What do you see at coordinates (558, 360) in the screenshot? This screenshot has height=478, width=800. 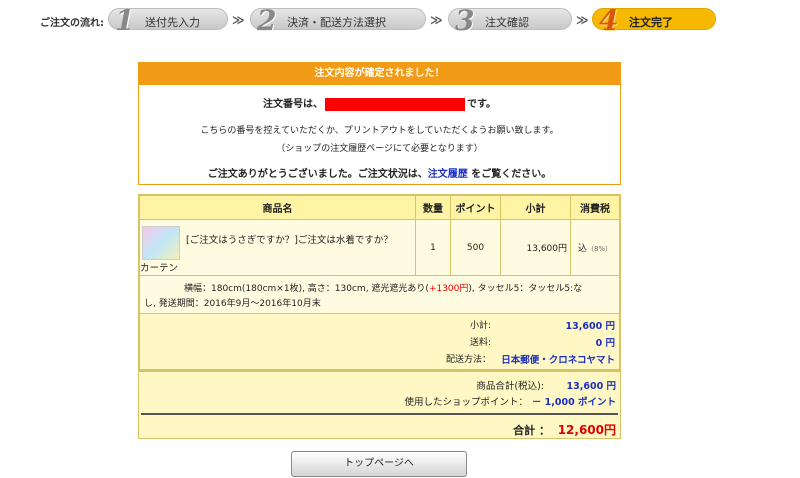 I see `delivery-method-value: 日本郵便・クロネコヤマト` at bounding box center [558, 360].